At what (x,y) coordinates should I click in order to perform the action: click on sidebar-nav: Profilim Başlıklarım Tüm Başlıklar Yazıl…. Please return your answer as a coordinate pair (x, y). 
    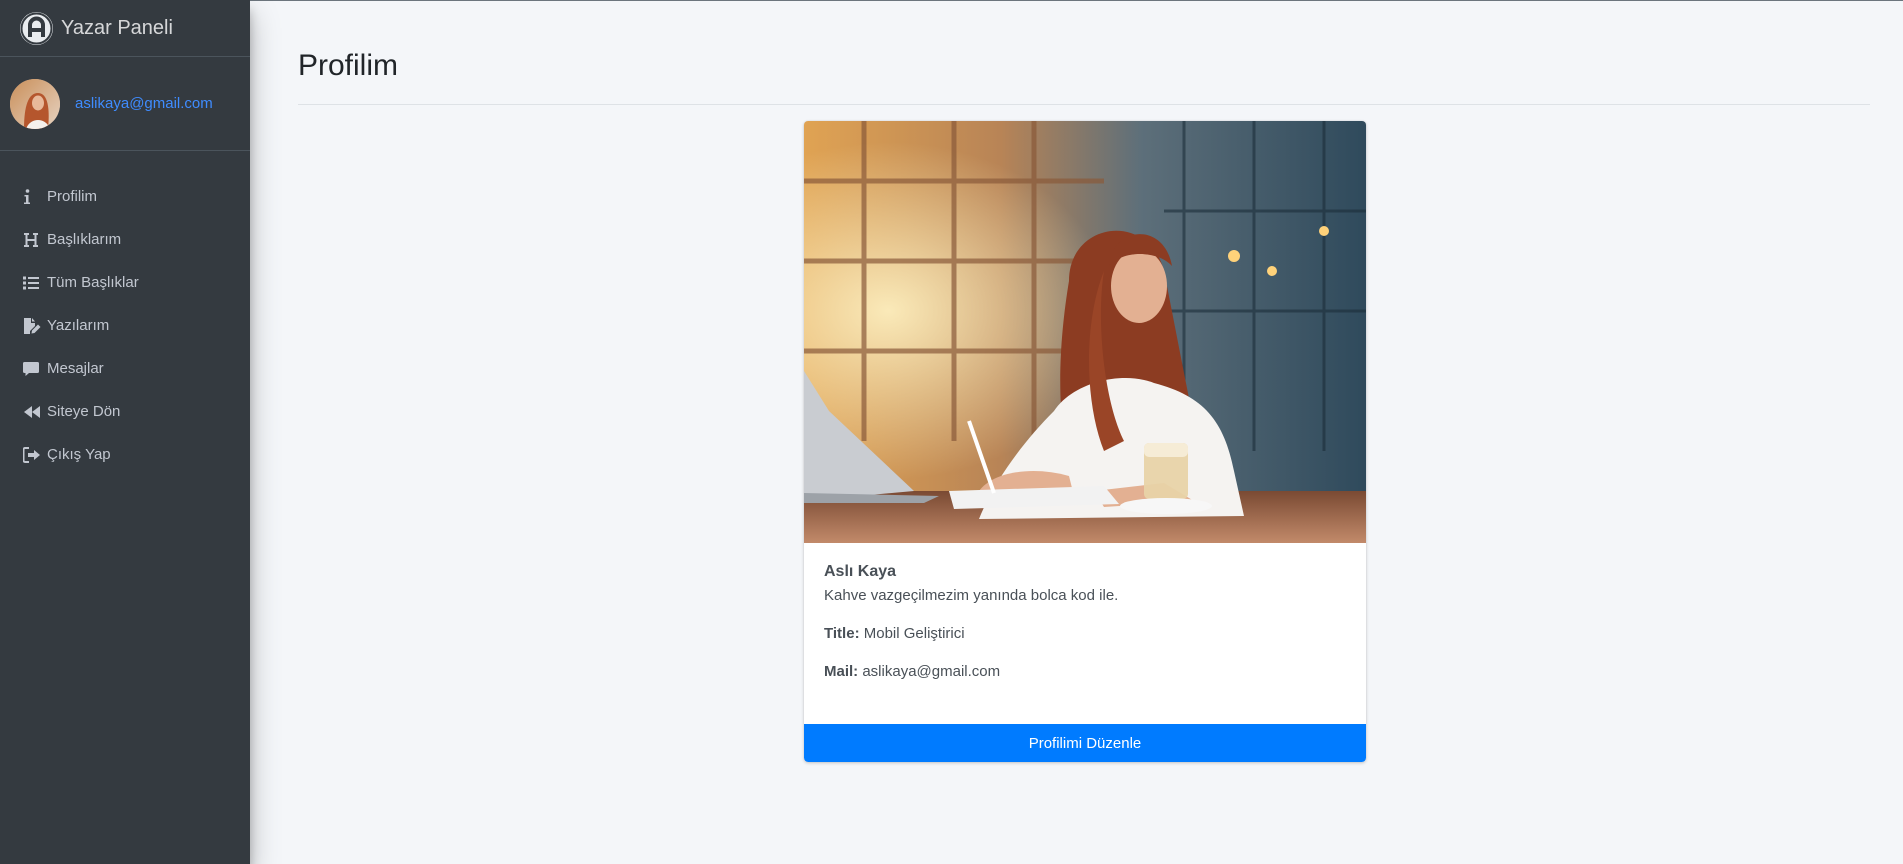
    Looking at the image, I should click on (125, 325).